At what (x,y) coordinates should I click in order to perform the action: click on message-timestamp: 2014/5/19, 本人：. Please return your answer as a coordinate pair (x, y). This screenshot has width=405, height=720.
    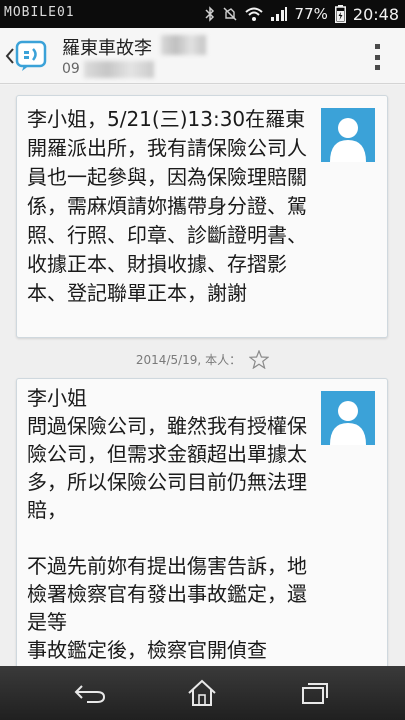
    Looking at the image, I should click on (188, 359).